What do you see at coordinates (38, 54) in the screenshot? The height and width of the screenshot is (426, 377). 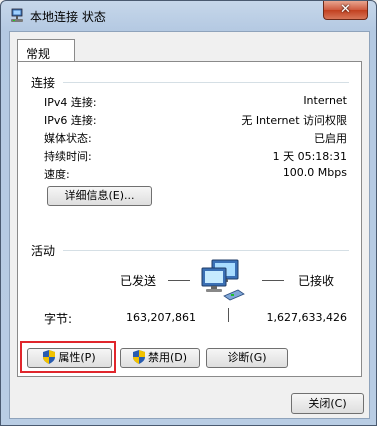 I see `tab-general-label: 常规` at bounding box center [38, 54].